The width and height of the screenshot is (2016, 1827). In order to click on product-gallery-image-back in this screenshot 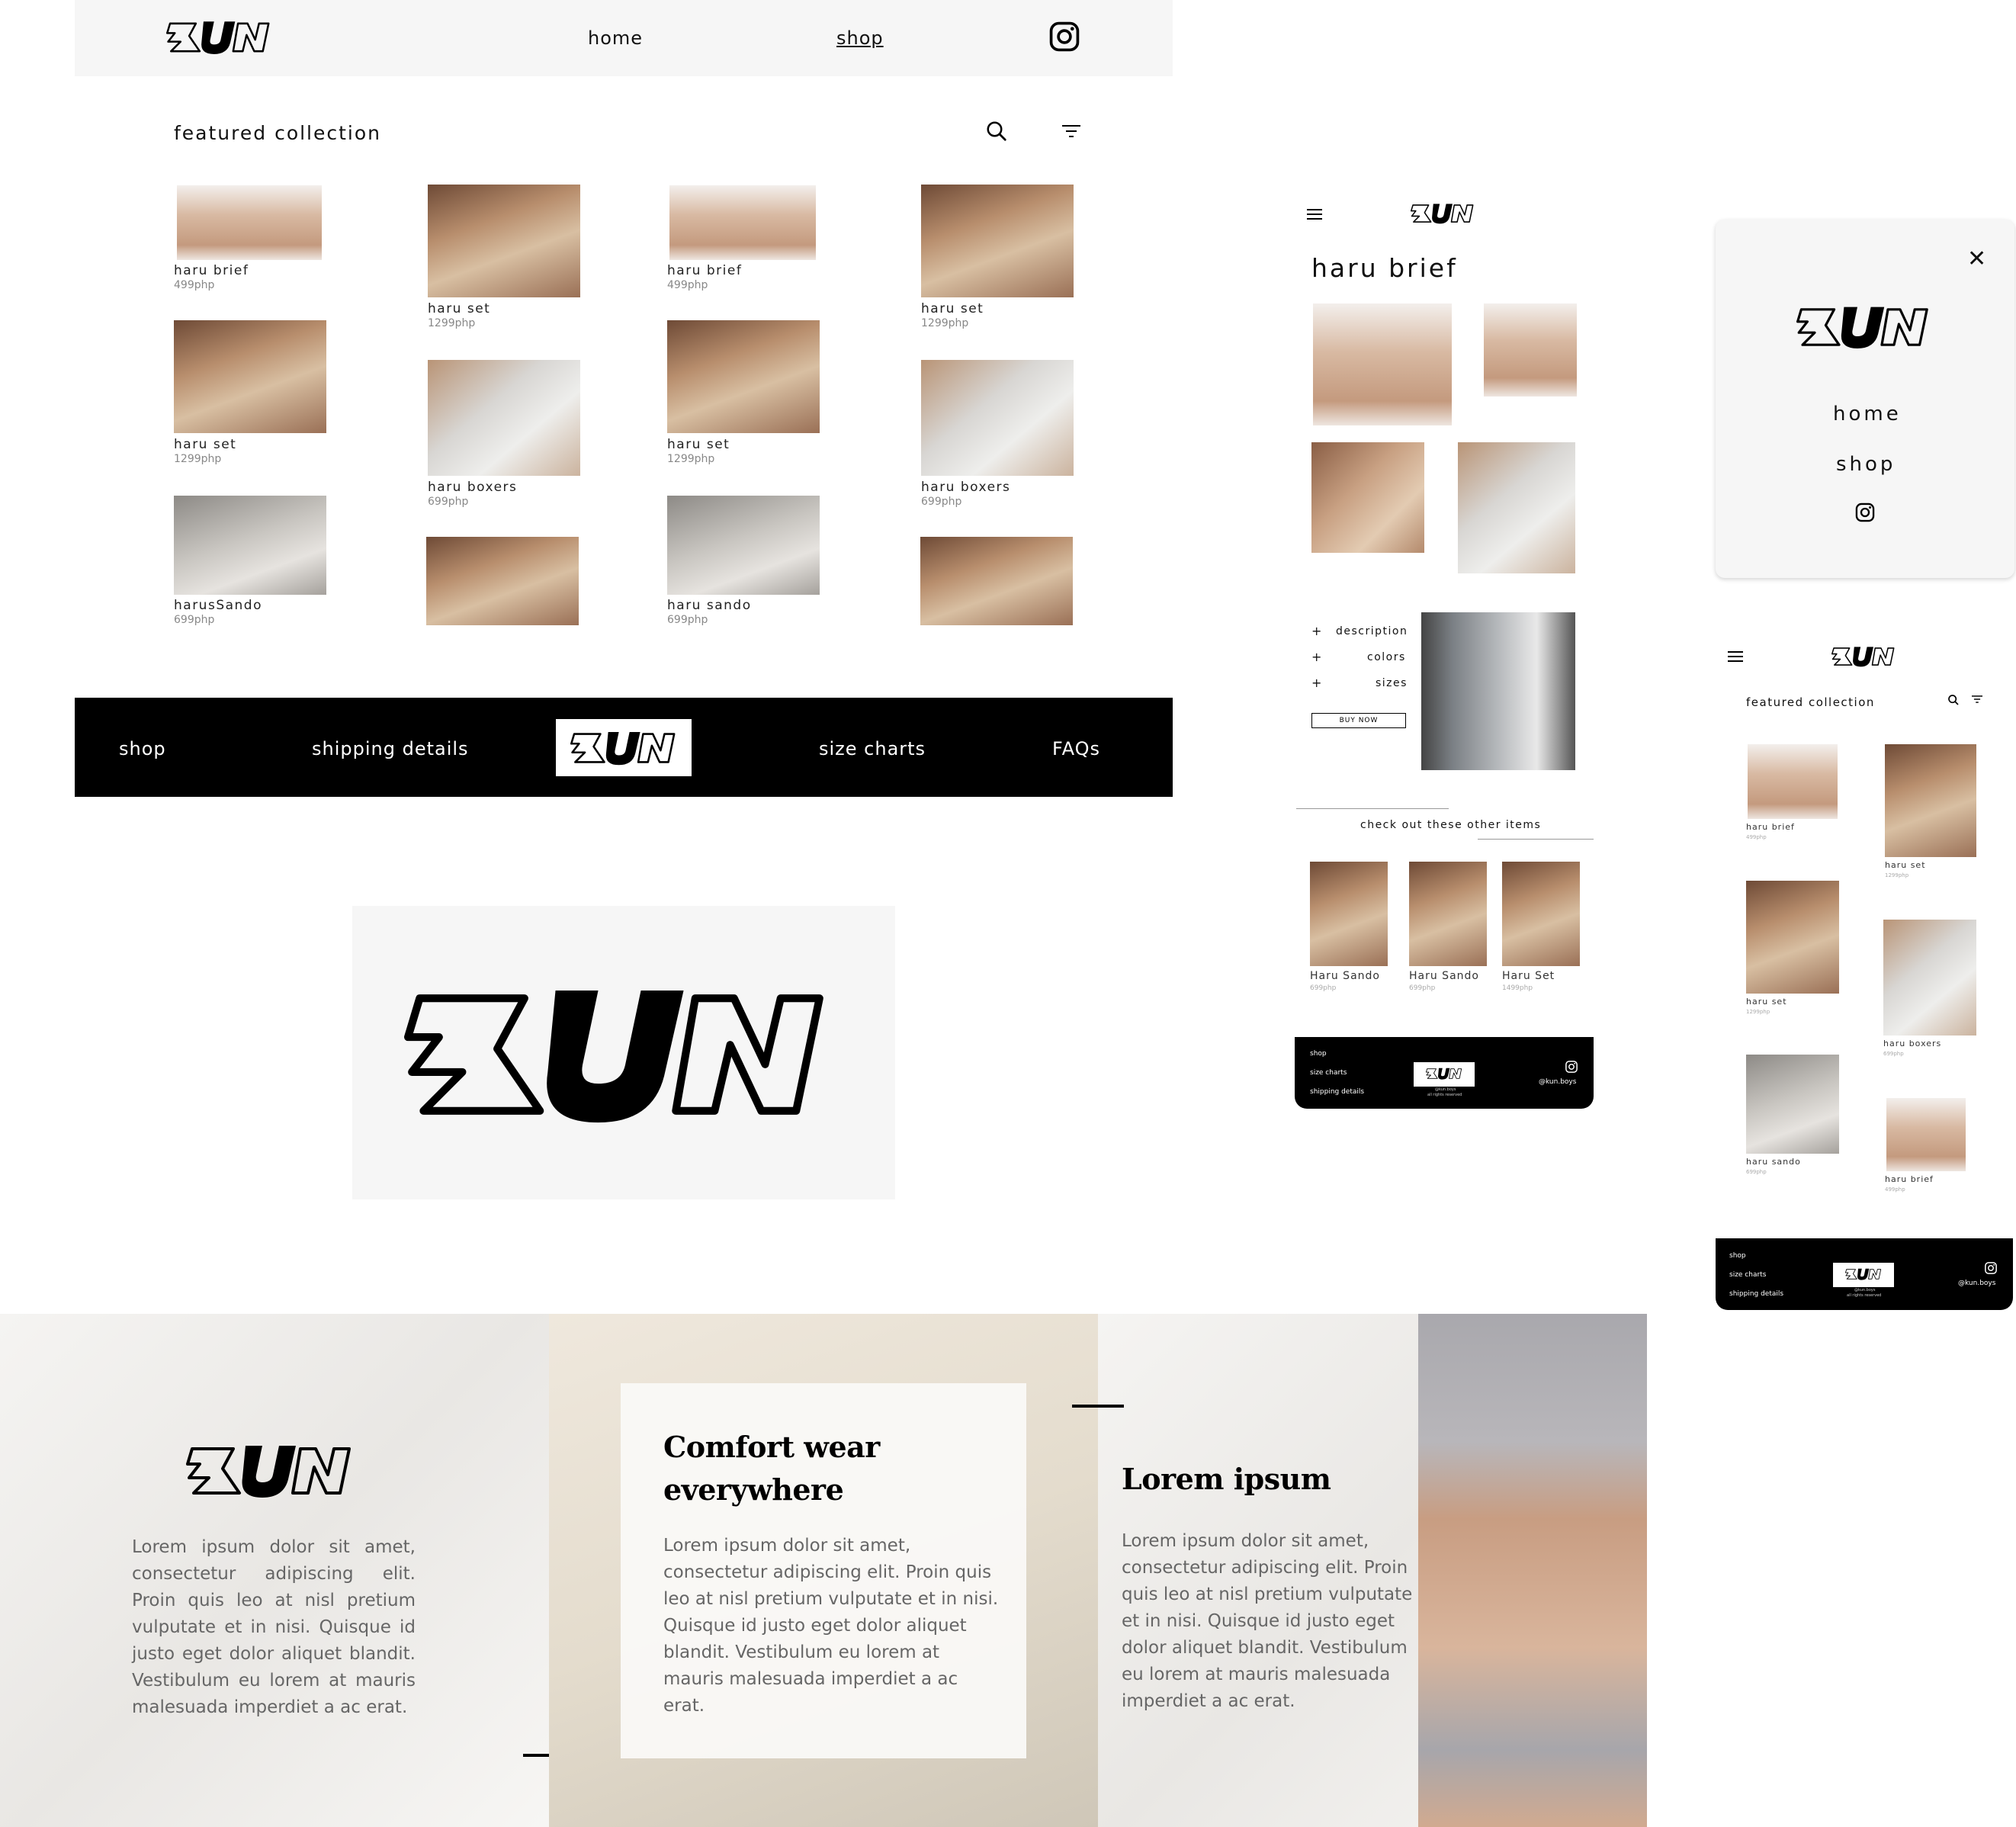, I will do `click(1530, 350)`.